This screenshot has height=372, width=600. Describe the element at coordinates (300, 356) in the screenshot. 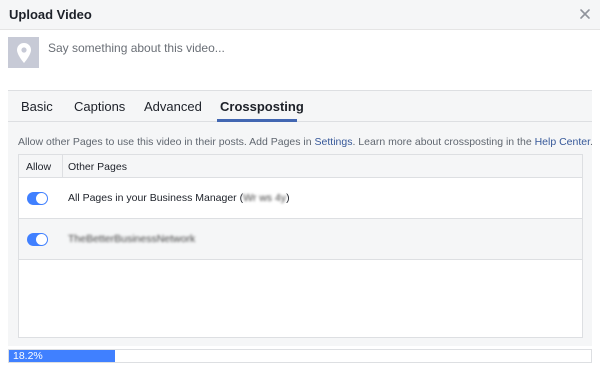

I see `upload-progress-bar: 18.2%` at that location.